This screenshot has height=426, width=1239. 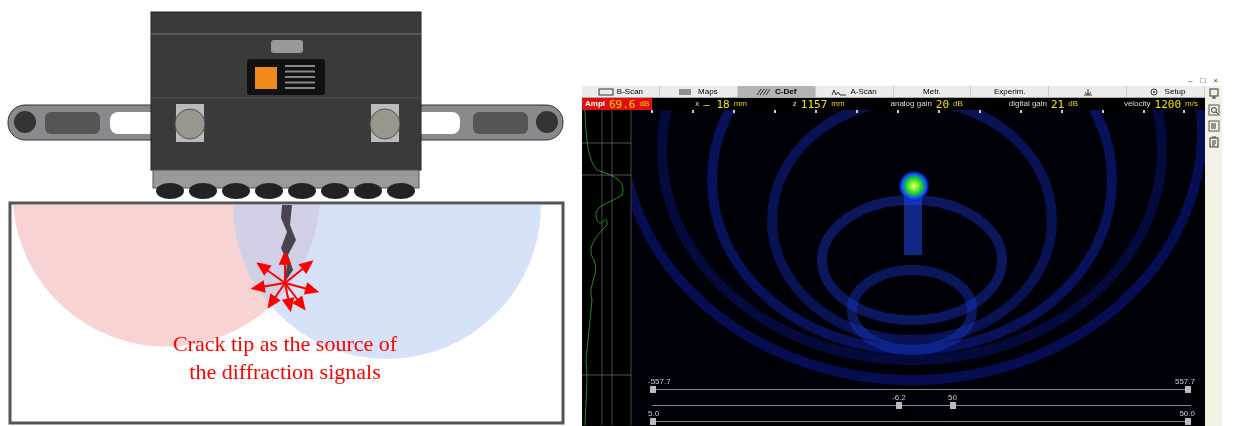 I want to click on slider-max-value: 50.0, so click(x=1187, y=414).